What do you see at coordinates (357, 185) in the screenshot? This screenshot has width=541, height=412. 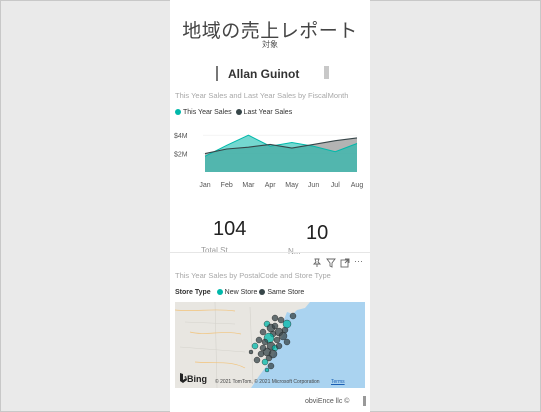 I see `x-tick-label: Aug` at bounding box center [357, 185].